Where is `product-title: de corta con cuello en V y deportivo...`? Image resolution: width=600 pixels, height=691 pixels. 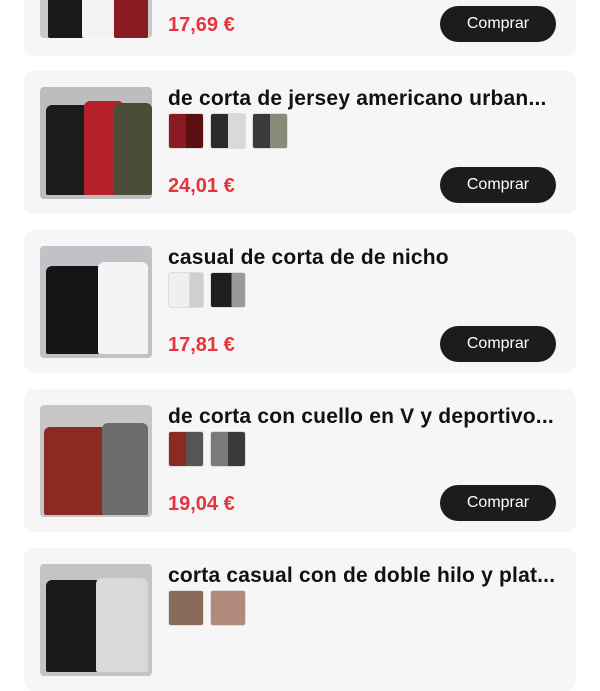
product-title: de corta con cuello en V y deportivo... is located at coordinates (364, 417).